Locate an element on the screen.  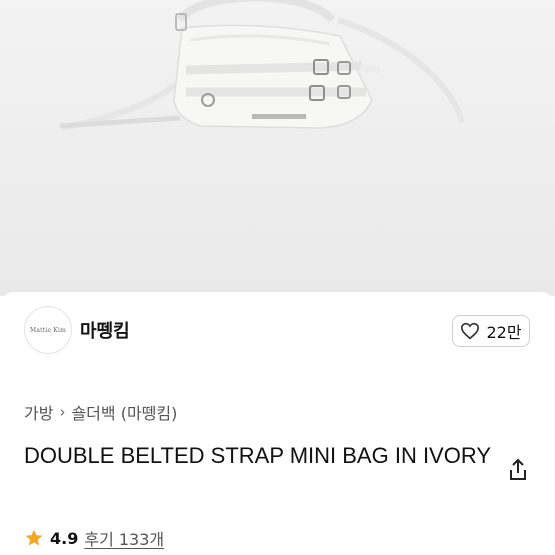
star-icon is located at coordinates (34, 537).